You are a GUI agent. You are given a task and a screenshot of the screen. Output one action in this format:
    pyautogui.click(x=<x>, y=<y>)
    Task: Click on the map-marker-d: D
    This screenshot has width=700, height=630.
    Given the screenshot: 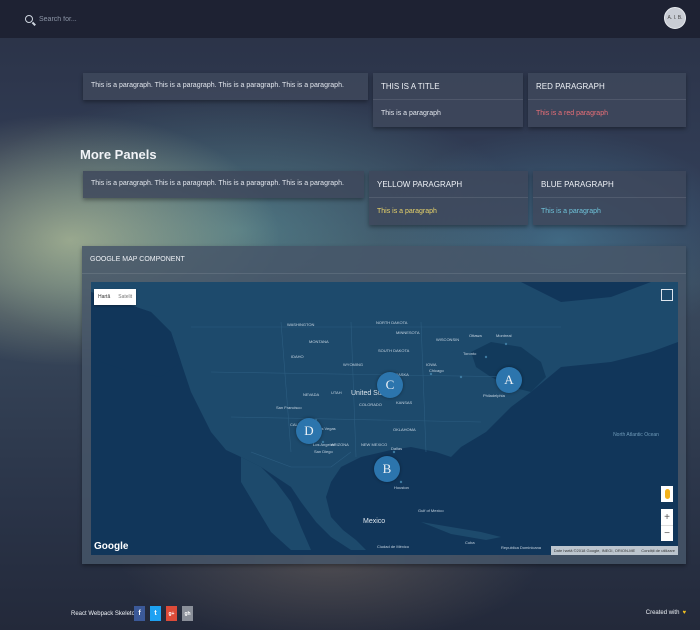 What is the action you would take?
    pyautogui.click(x=309, y=431)
    